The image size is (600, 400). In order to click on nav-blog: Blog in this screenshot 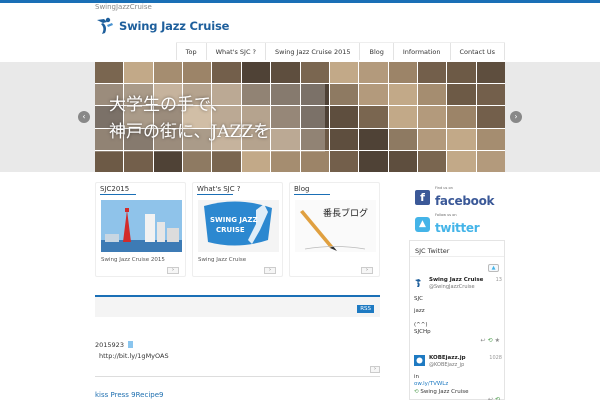, I will do `click(375, 51)`.